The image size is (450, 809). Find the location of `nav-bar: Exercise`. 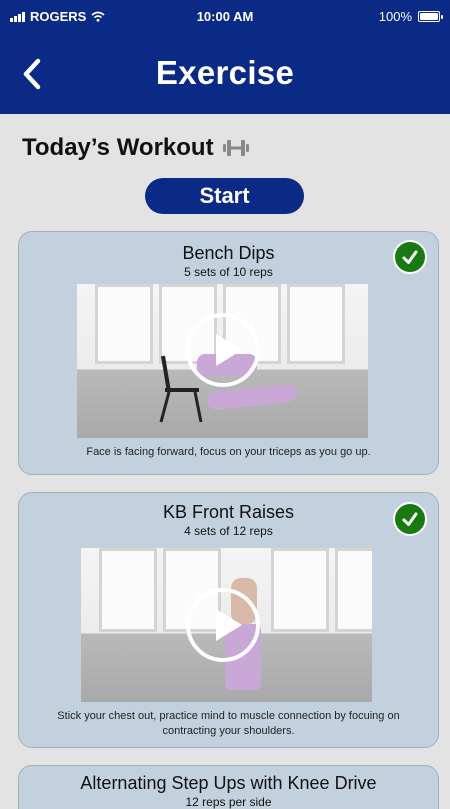

nav-bar: Exercise is located at coordinates (225, 73).